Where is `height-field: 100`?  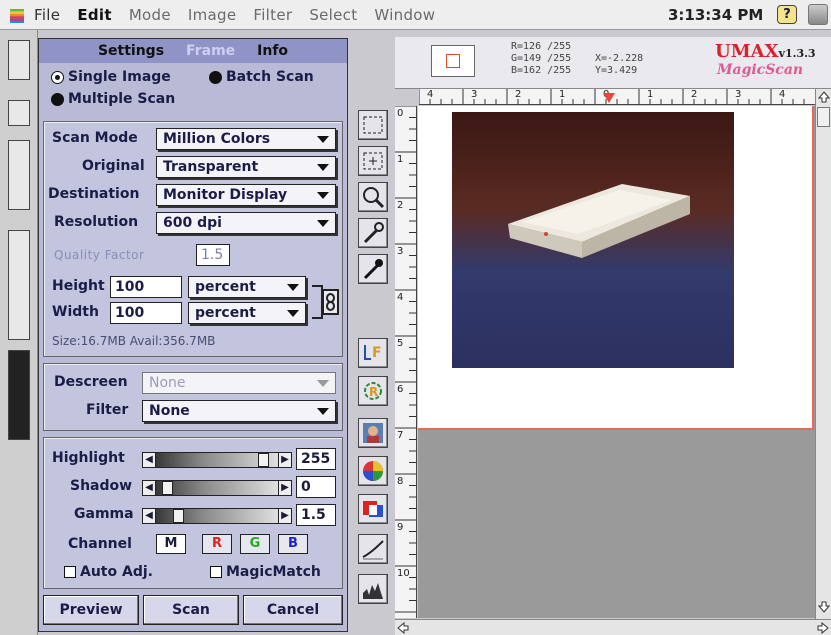 height-field: 100 is located at coordinates (146, 287).